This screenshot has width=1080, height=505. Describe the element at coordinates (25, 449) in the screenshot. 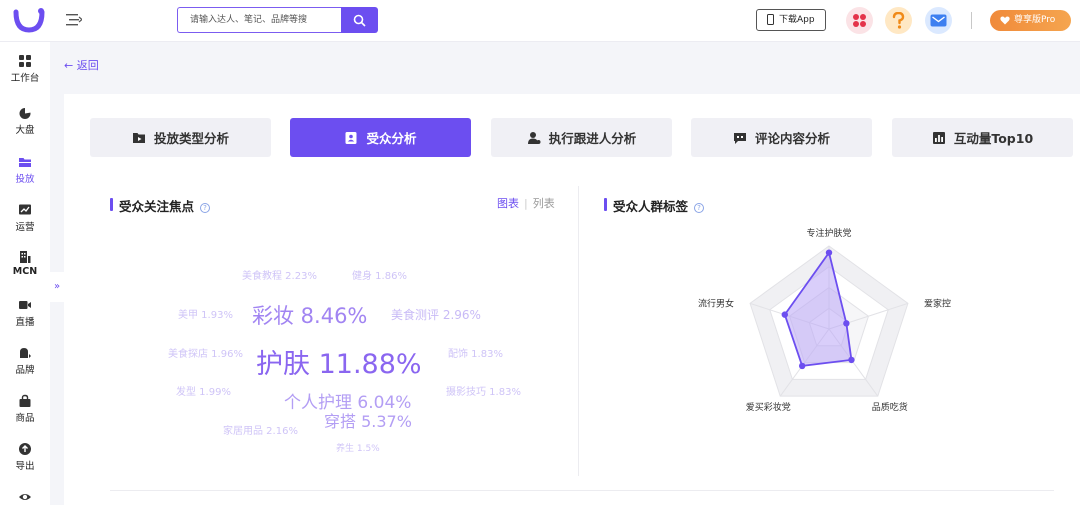

I see `export-icon` at that location.